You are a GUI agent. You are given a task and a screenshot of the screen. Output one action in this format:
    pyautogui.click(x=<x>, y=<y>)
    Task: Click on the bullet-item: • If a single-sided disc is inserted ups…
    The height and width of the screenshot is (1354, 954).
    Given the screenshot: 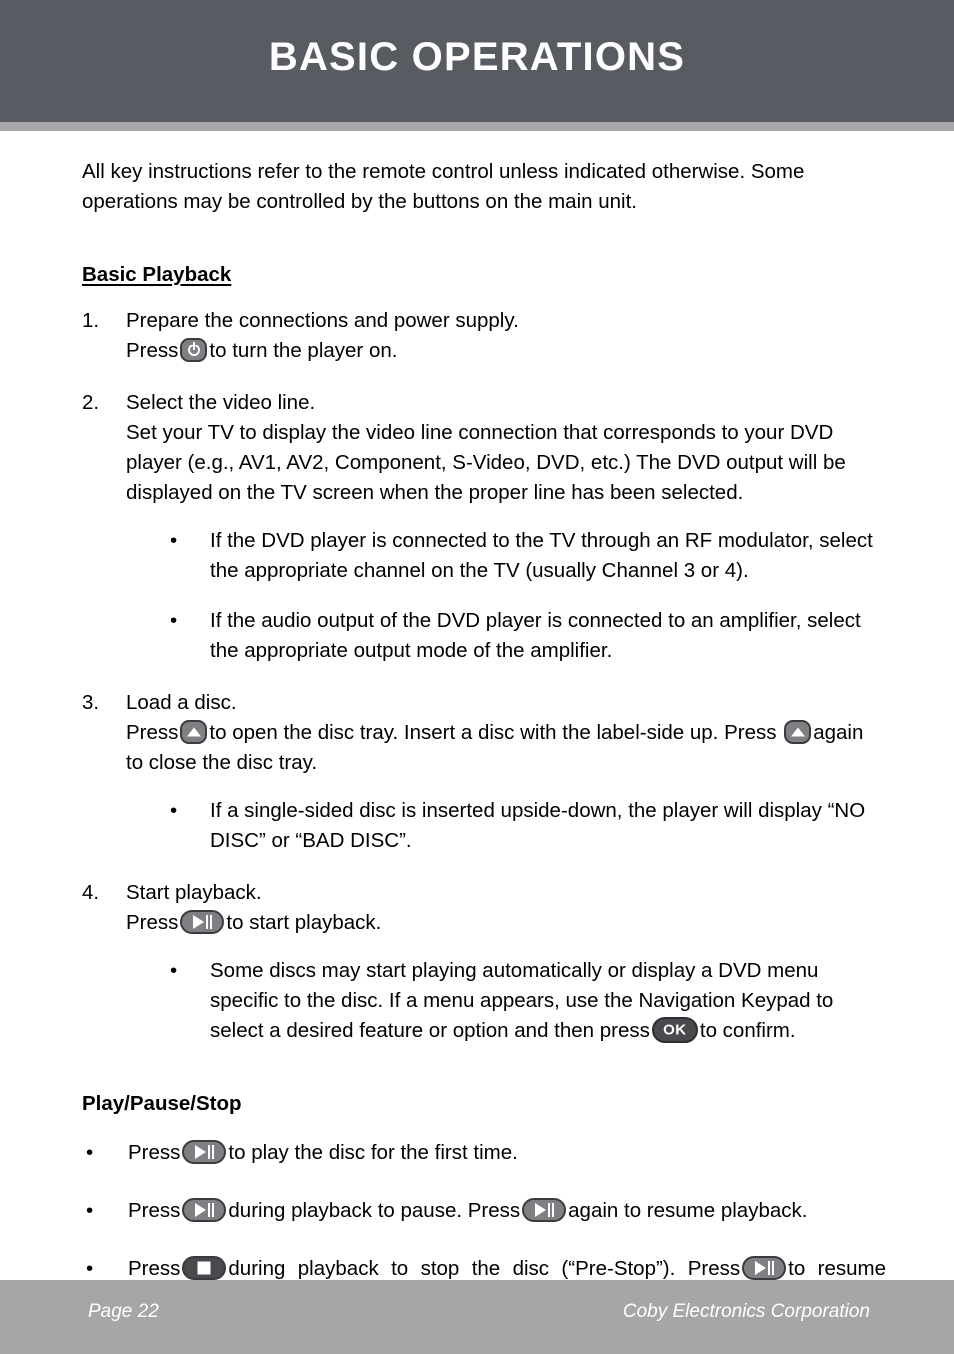 What is the action you would take?
    pyautogui.click(x=527, y=826)
    